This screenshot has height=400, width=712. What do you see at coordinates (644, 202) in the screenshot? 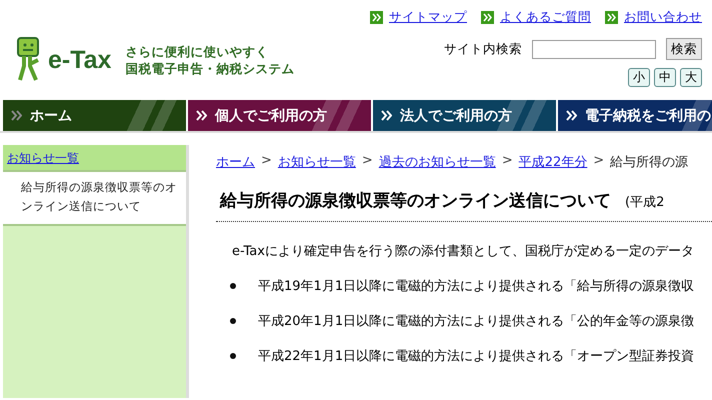
I see `article-date: (平成2` at bounding box center [644, 202].